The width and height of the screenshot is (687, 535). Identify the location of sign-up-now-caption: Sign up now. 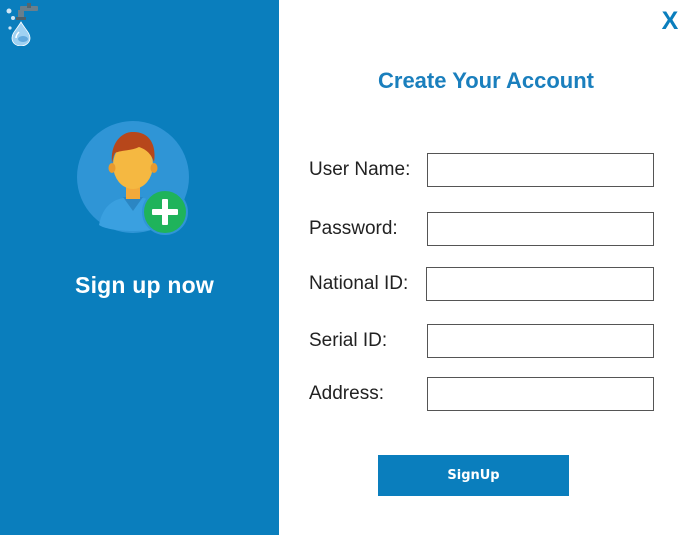
(144, 285).